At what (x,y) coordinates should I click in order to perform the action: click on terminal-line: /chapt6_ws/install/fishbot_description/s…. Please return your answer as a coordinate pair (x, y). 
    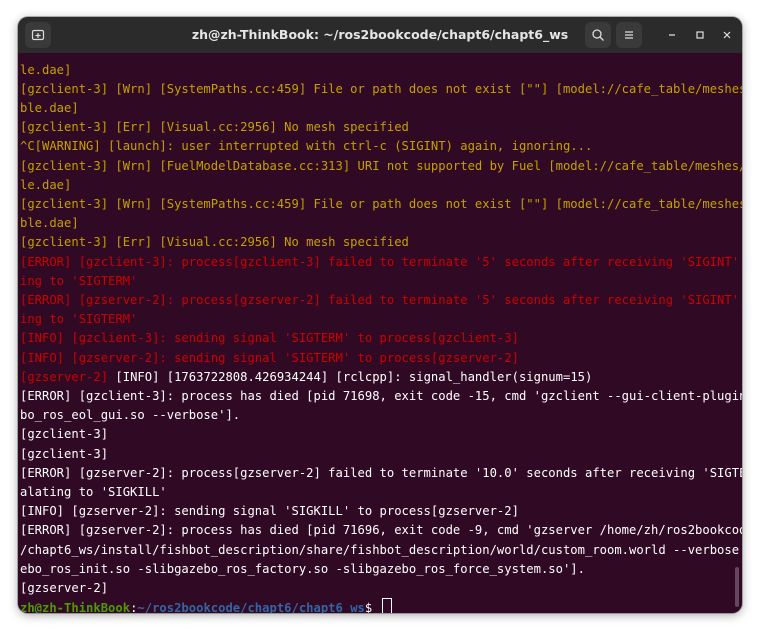
    Looking at the image, I should click on (381, 550).